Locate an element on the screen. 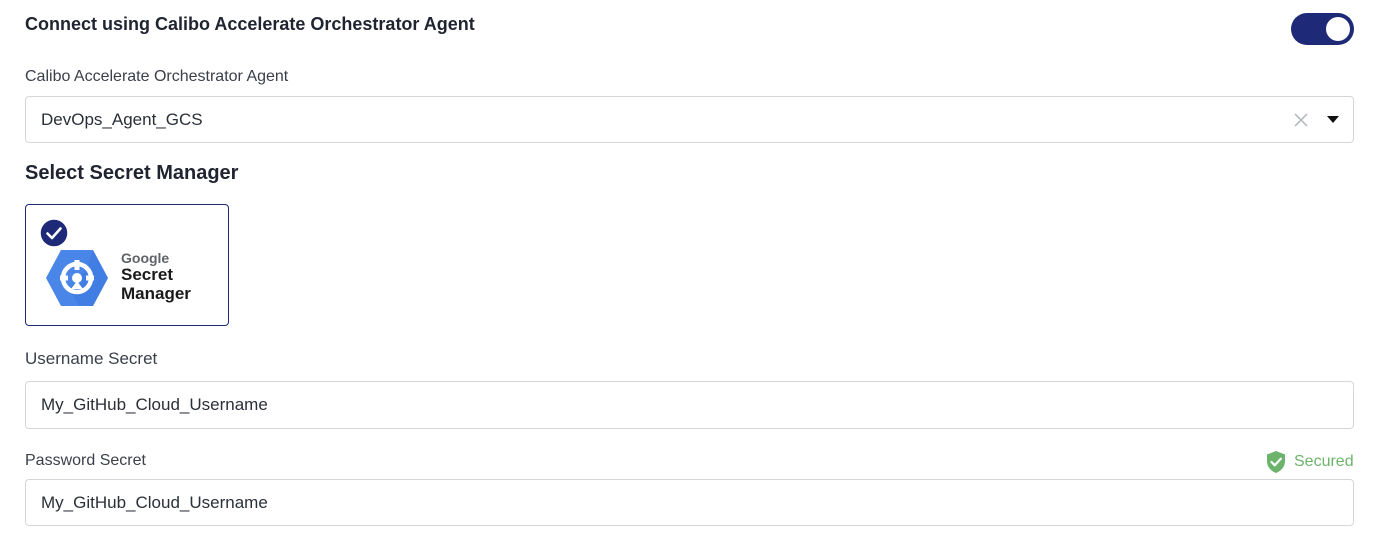  gsm-brand: Google is located at coordinates (145, 258).